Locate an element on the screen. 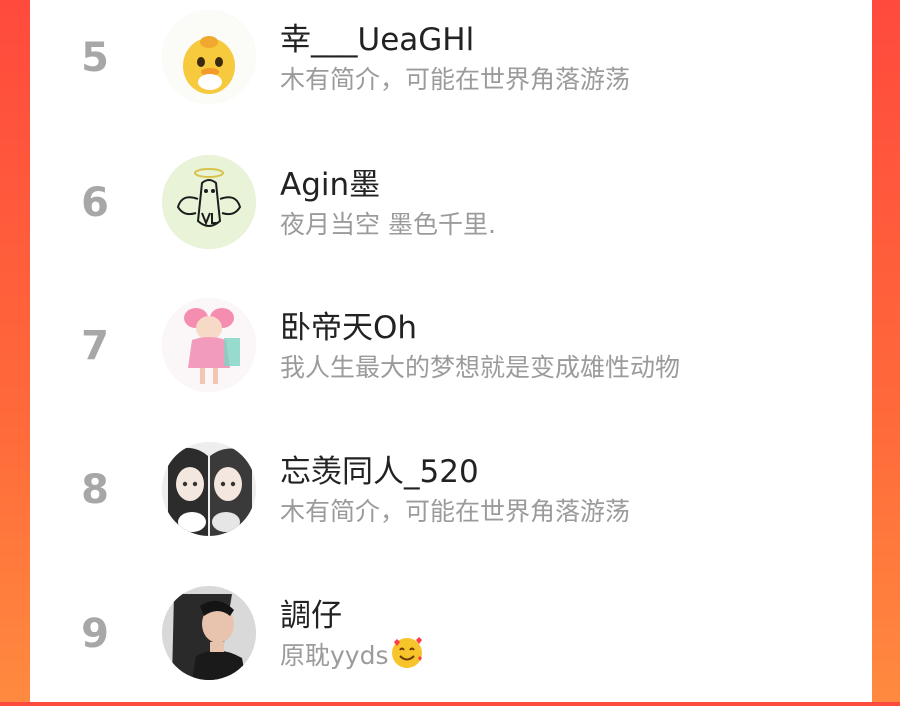 This screenshot has width=900, height=706. rank-number: 6 is located at coordinates (95, 203).